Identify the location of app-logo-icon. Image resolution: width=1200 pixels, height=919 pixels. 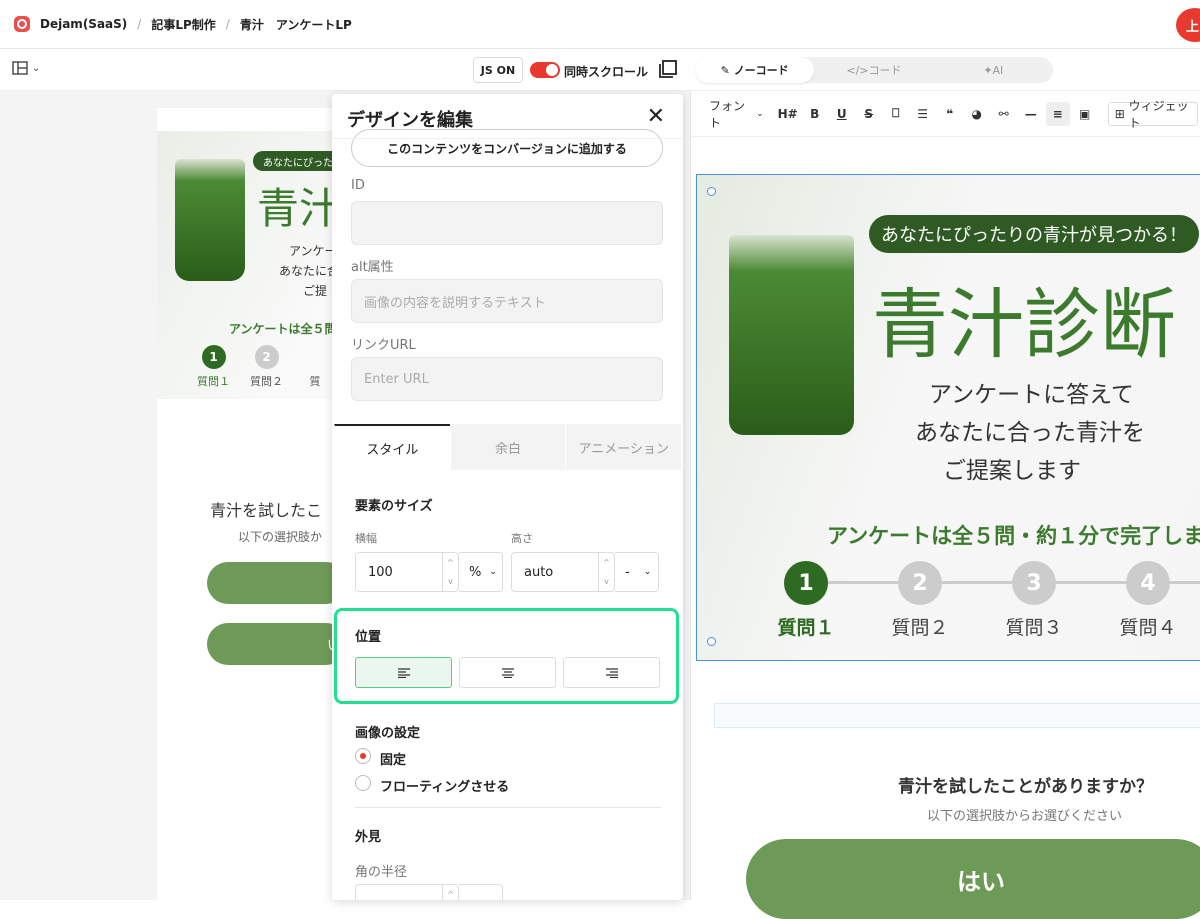
(22, 24).